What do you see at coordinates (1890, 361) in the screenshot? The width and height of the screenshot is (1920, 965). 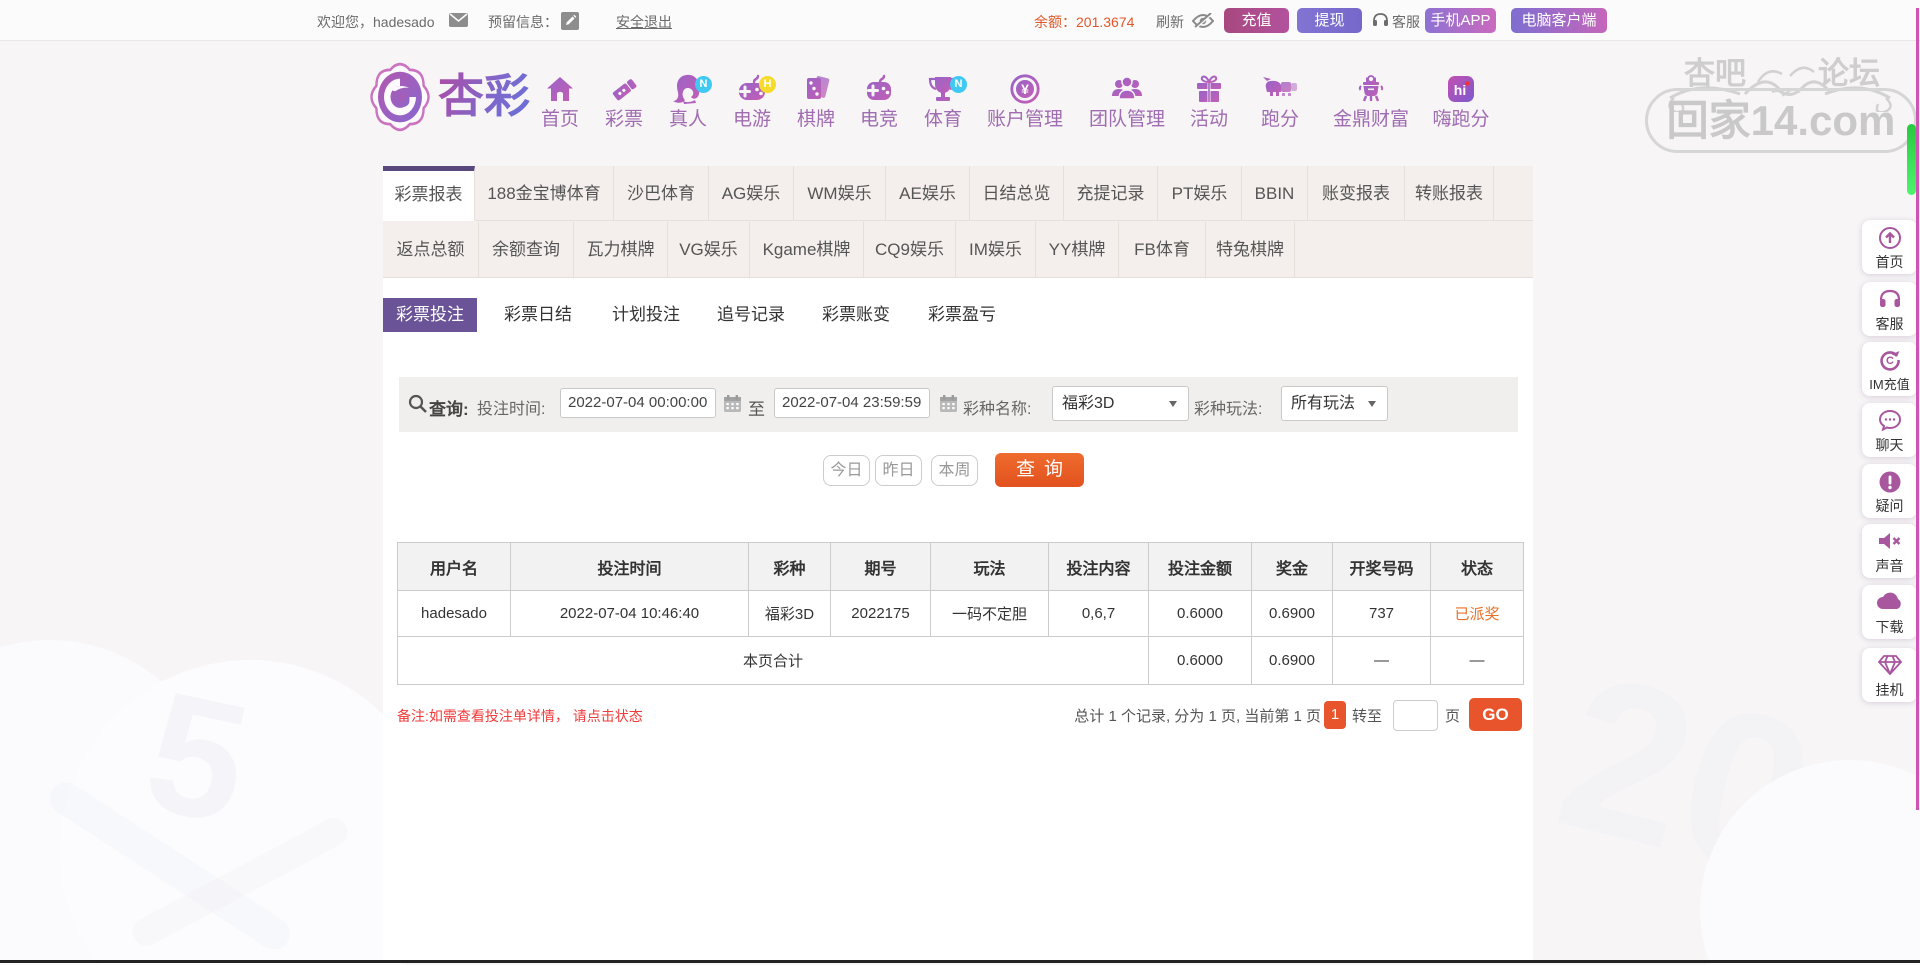 I see `svg-text: C` at bounding box center [1890, 361].